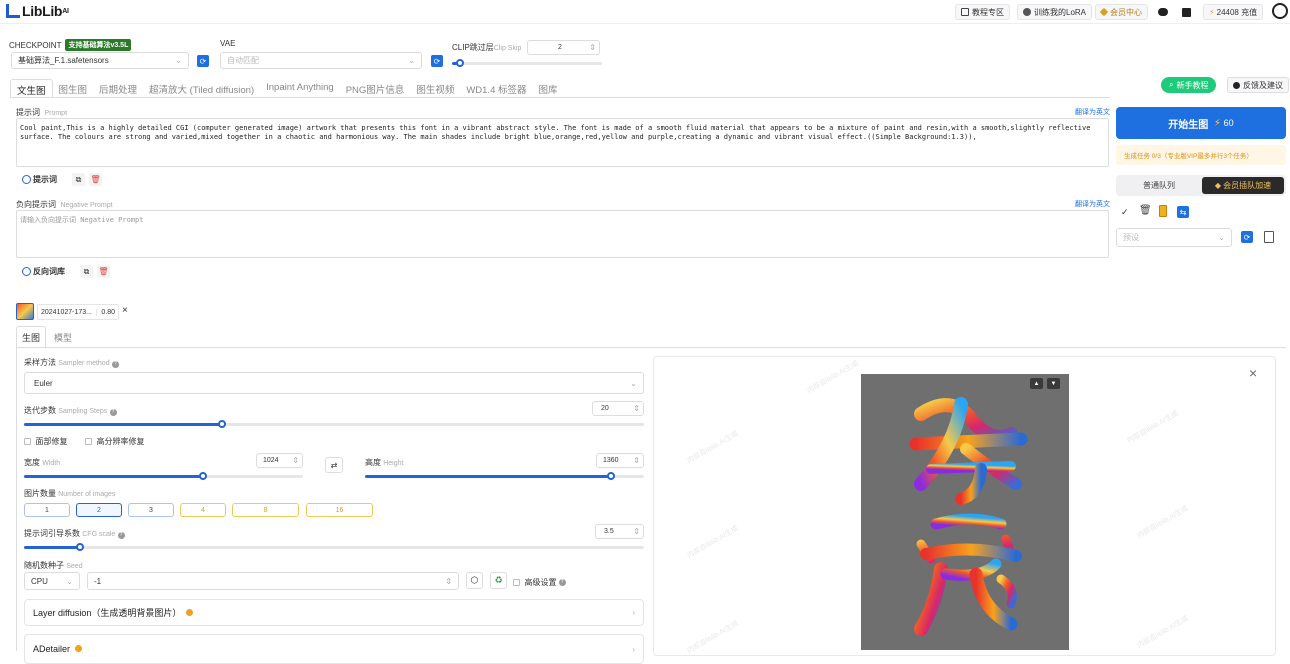 This screenshot has width=1290, height=664. What do you see at coordinates (63, 337) in the screenshot?
I see `subtab-model: 模型` at bounding box center [63, 337].